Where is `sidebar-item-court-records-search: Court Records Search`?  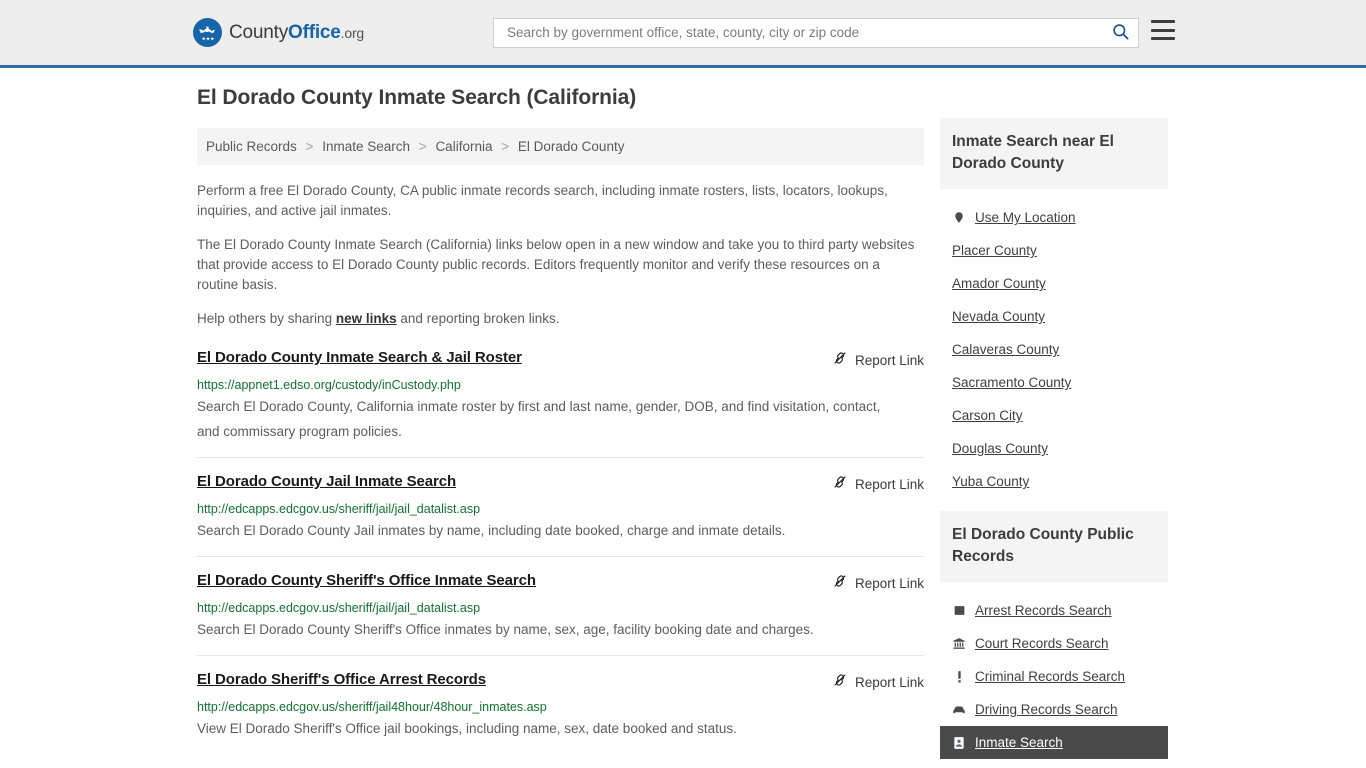 sidebar-item-court-records-search: Court Records Search is located at coordinates (1054, 643).